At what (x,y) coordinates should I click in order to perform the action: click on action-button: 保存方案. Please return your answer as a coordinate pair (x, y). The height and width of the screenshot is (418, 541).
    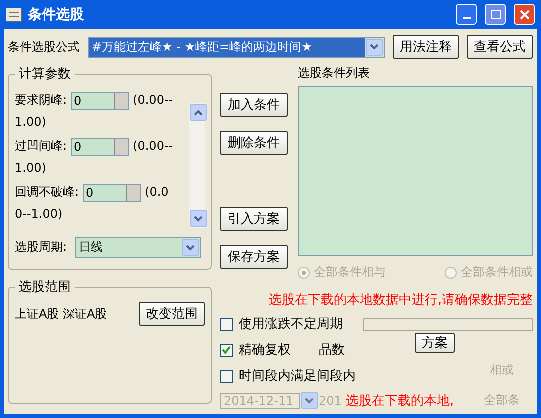
    Looking at the image, I should click on (254, 257).